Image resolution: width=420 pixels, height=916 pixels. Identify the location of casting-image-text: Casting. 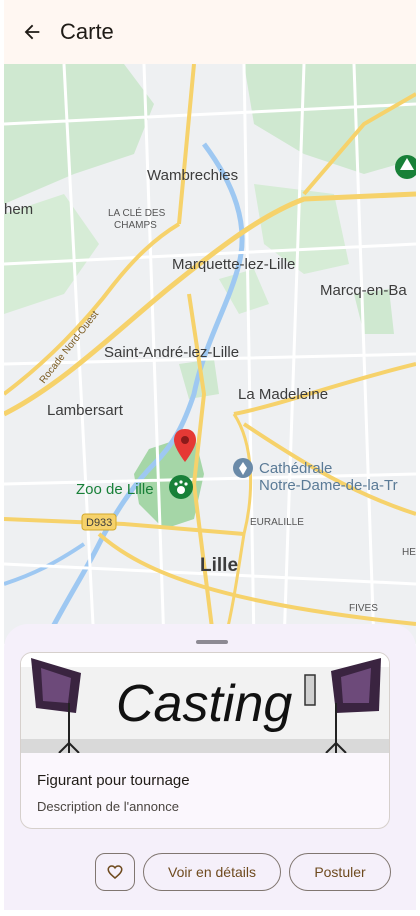
(204, 704).